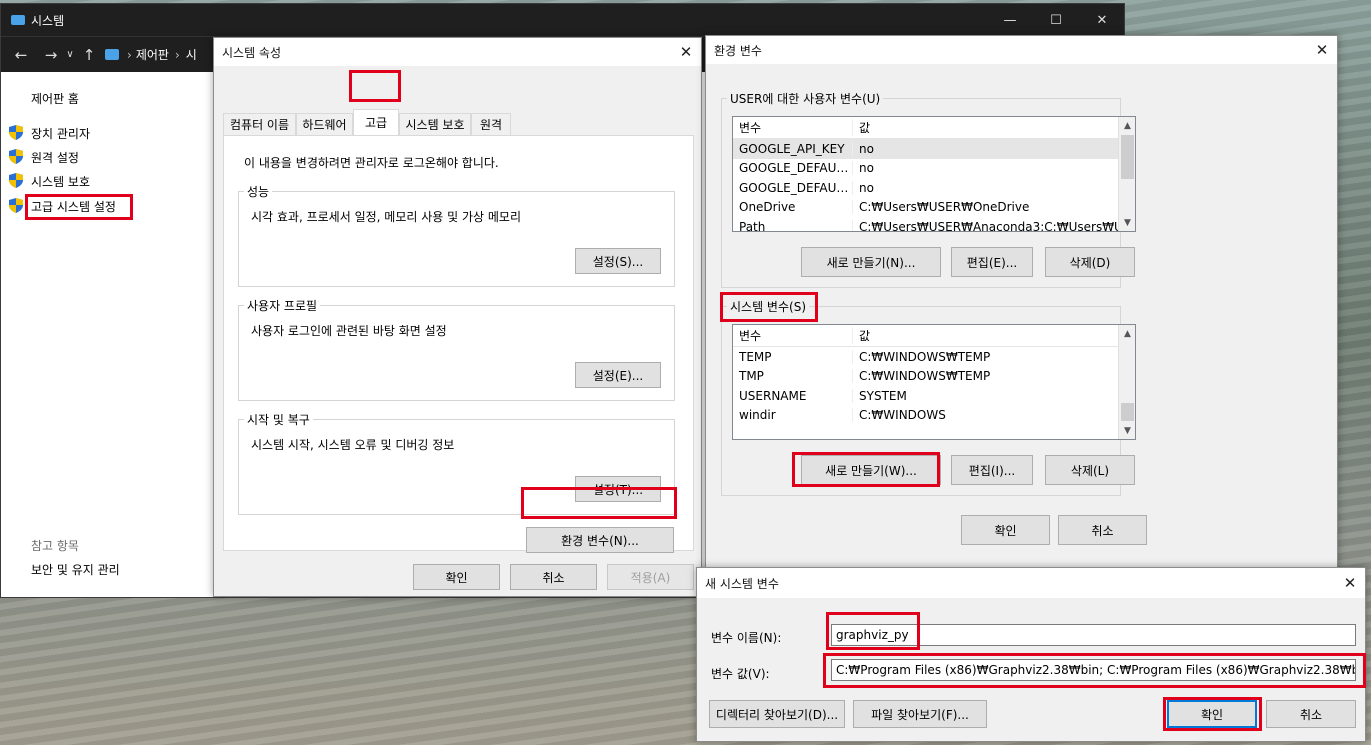  I want to click on back-arrow-icon: ←, so click(21, 55).